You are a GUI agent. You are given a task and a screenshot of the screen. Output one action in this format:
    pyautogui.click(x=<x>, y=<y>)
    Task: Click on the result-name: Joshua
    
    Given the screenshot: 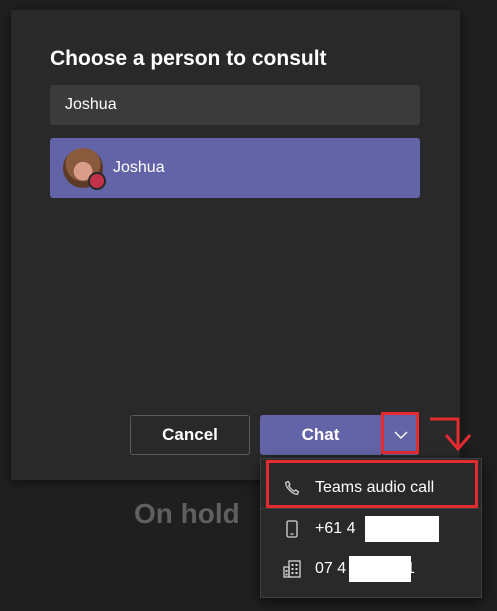 What is the action you would take?
    pyautogui.click(x=139, y=167)
    